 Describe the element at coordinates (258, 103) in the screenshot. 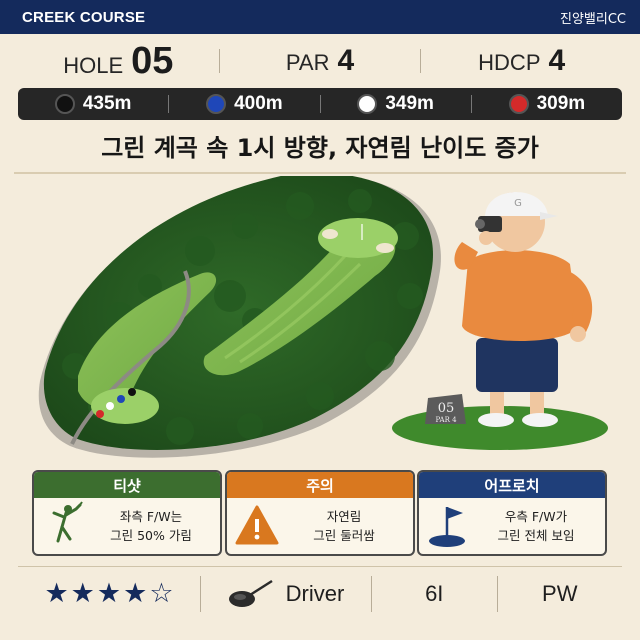

I see `tee-distance: 400m` at that location.